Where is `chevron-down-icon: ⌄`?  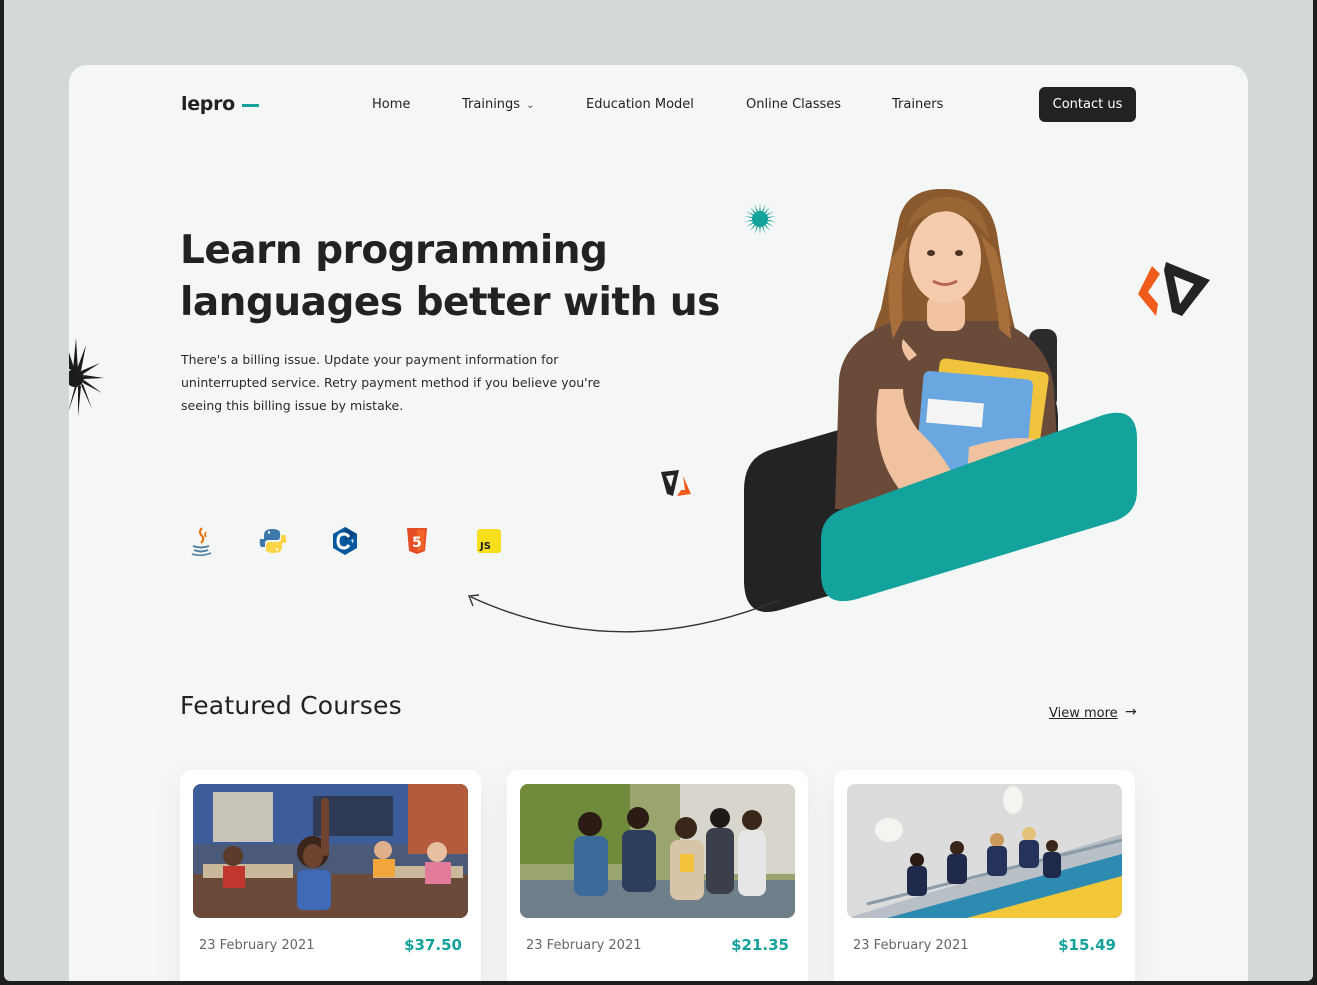
chevron-down-icon: ⌄ is located at coordinates (530, 105).